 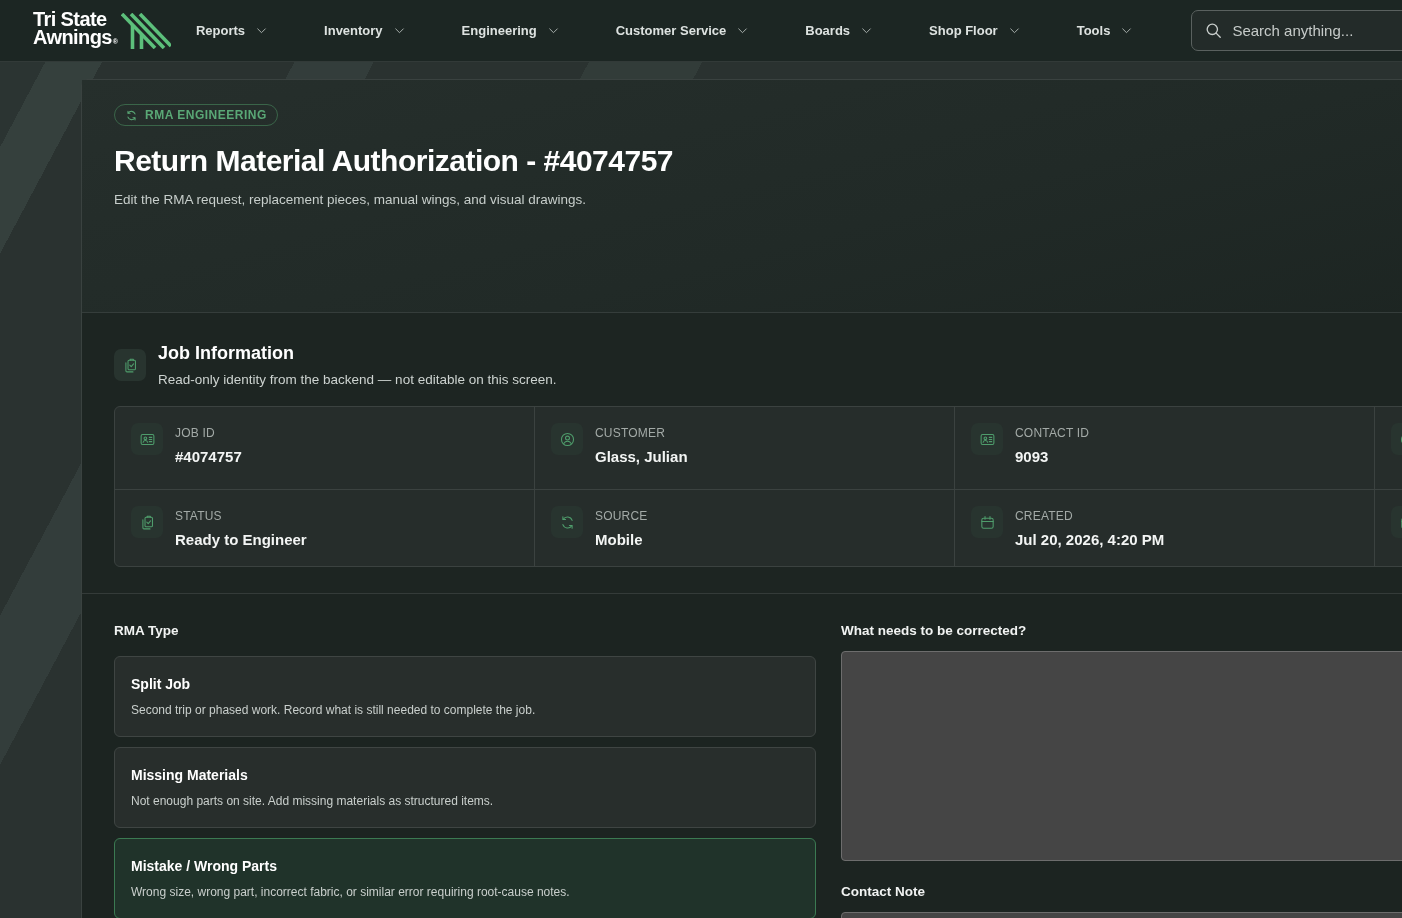 What do you see at coordinates (206, 115) in the screenshot?
I see `tag-label: RMA ENGINEERING` at bounding box center [206, 115].